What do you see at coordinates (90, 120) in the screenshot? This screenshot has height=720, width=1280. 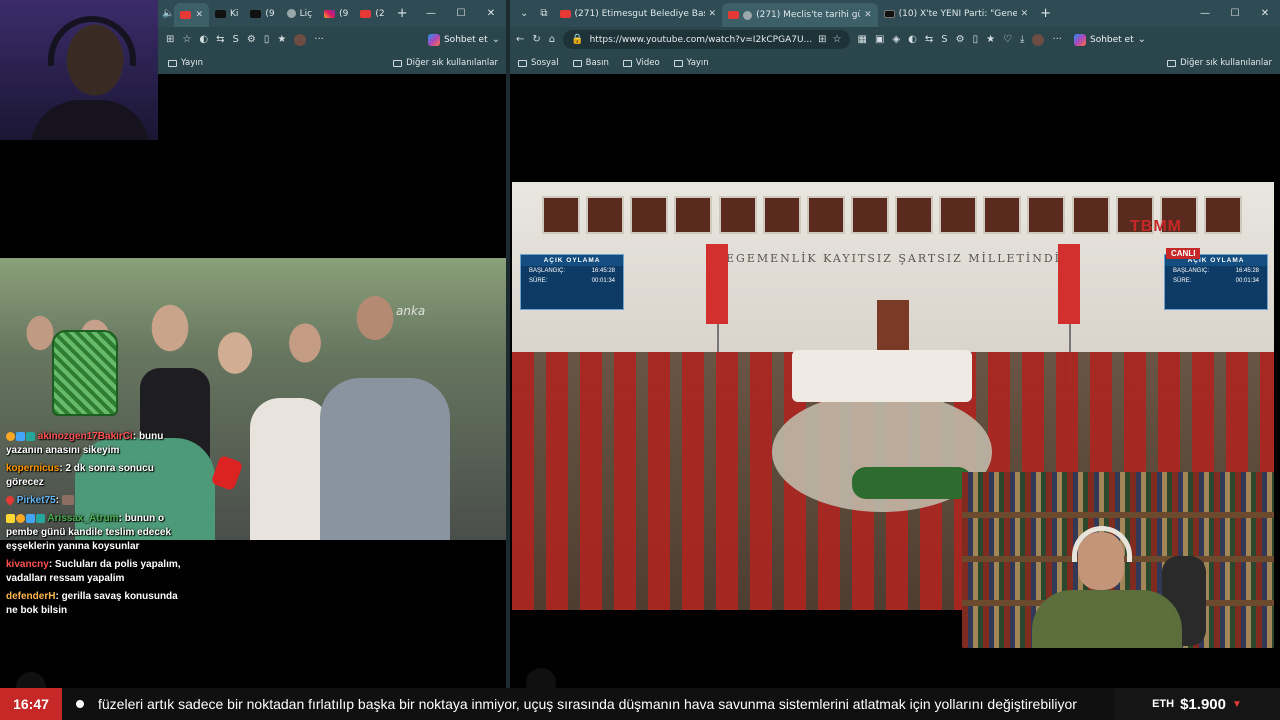 I see `streamer-silhouette` at bounding box center [90, 120].